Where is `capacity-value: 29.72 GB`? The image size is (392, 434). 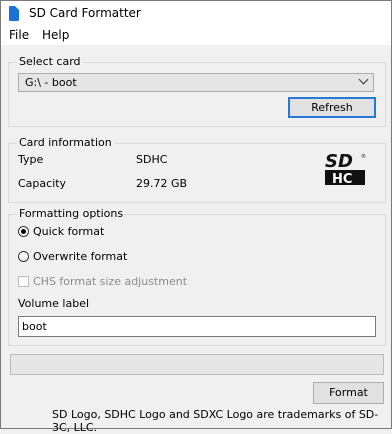 capacity-value: 29.72 GB is located at coordinates (162, 183).